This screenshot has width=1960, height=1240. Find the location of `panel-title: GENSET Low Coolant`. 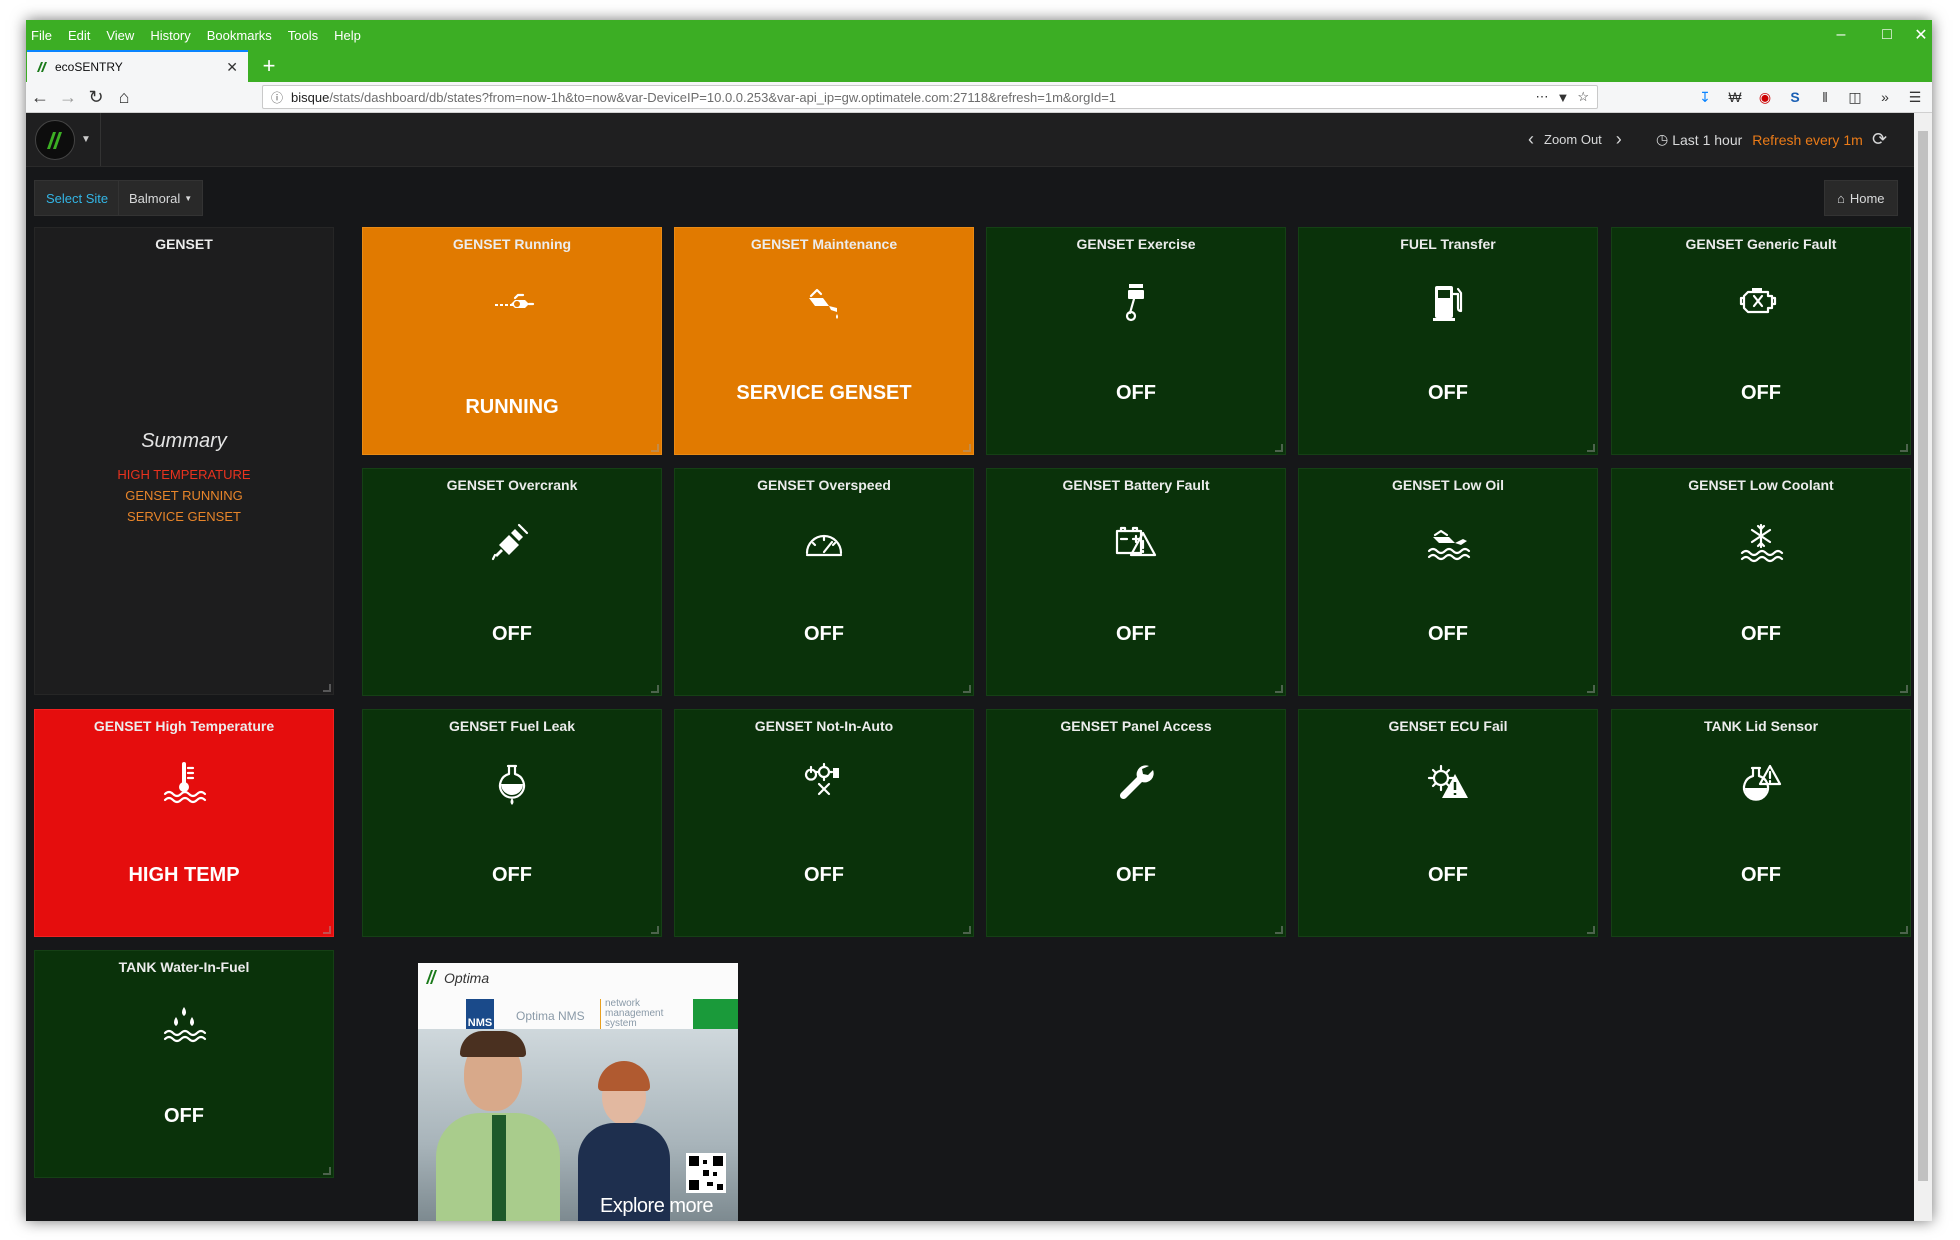

panel-title: GENSET Low Coolant is located at coordinates (1761, 485).